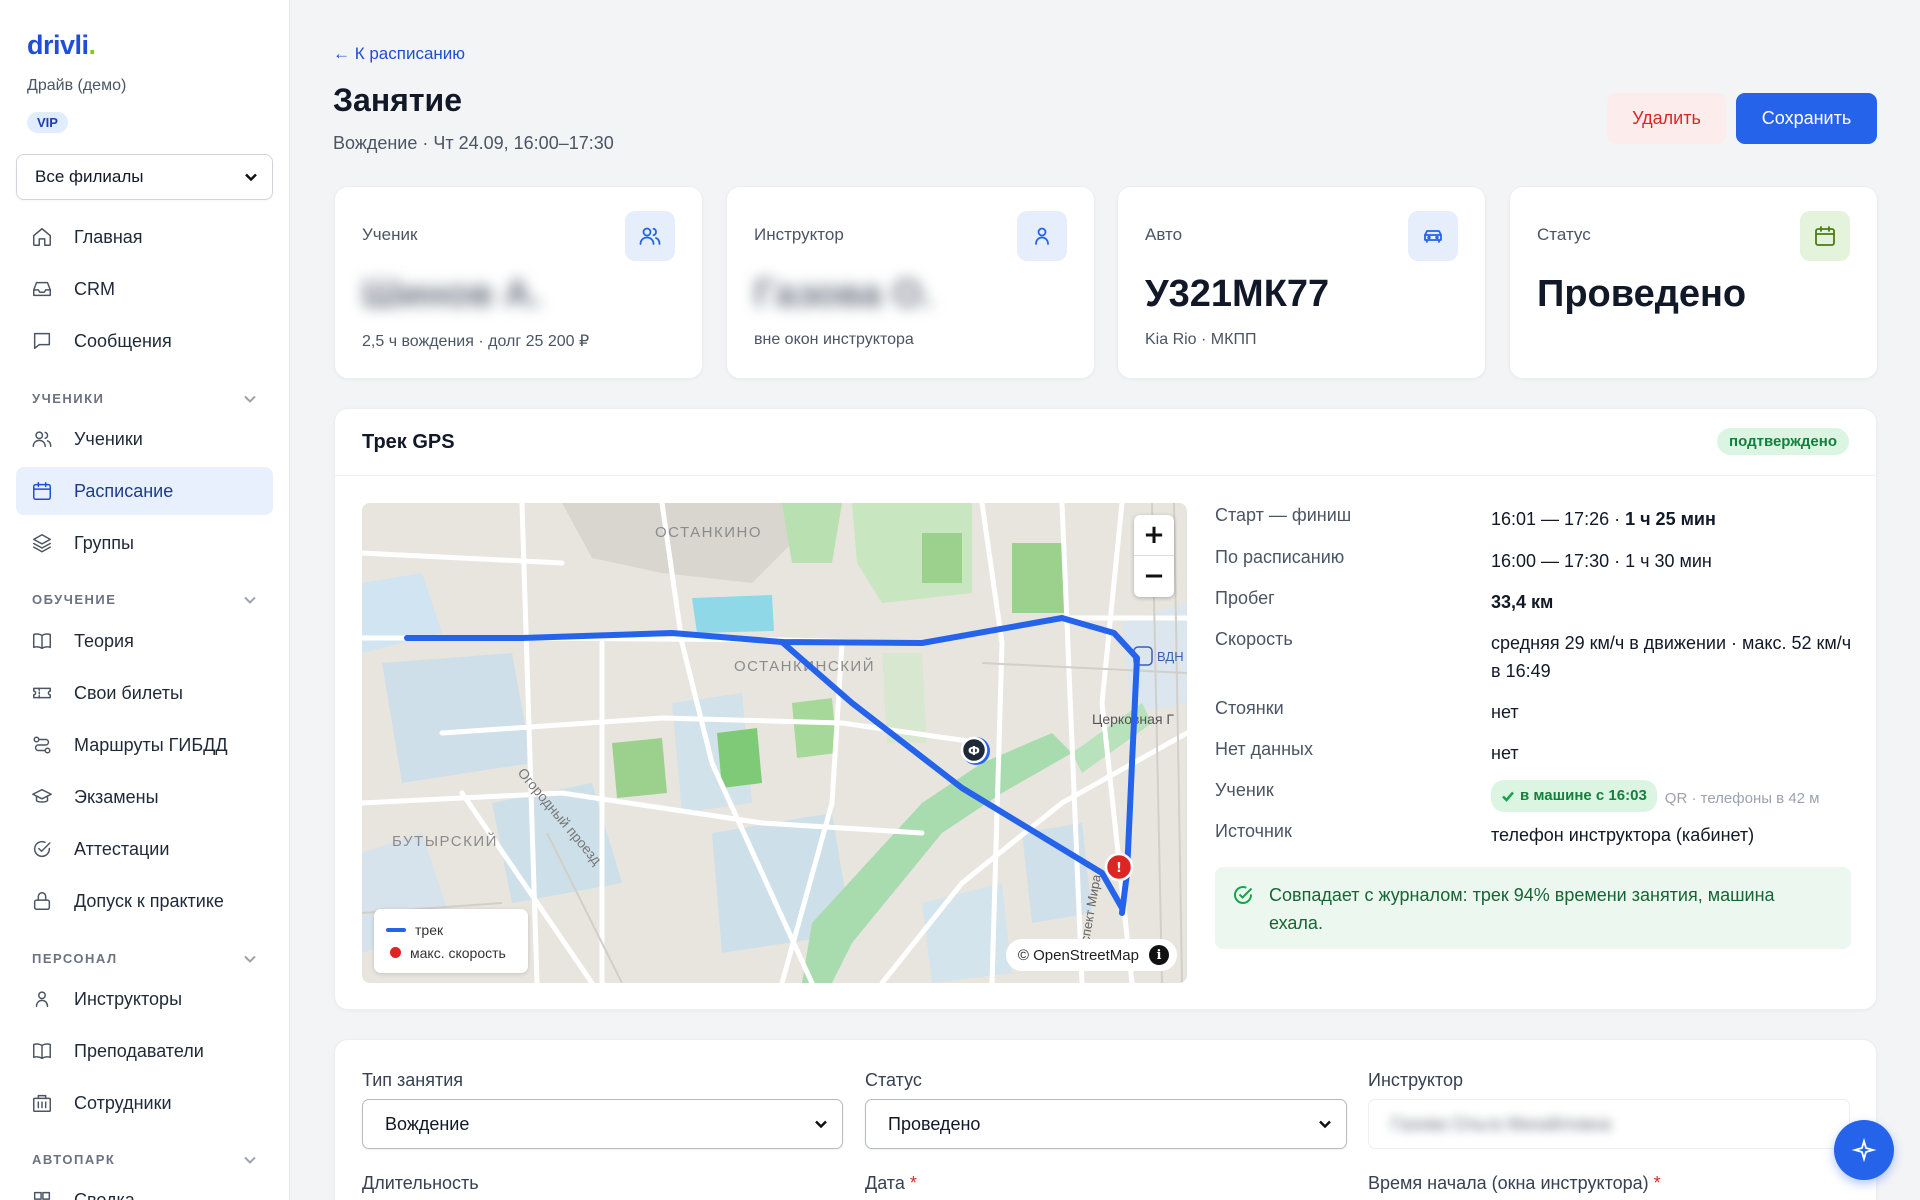  Describe the element at coordinates (1783, 441) in the screenshot. I see `status-badge: подтверждено` at that location.